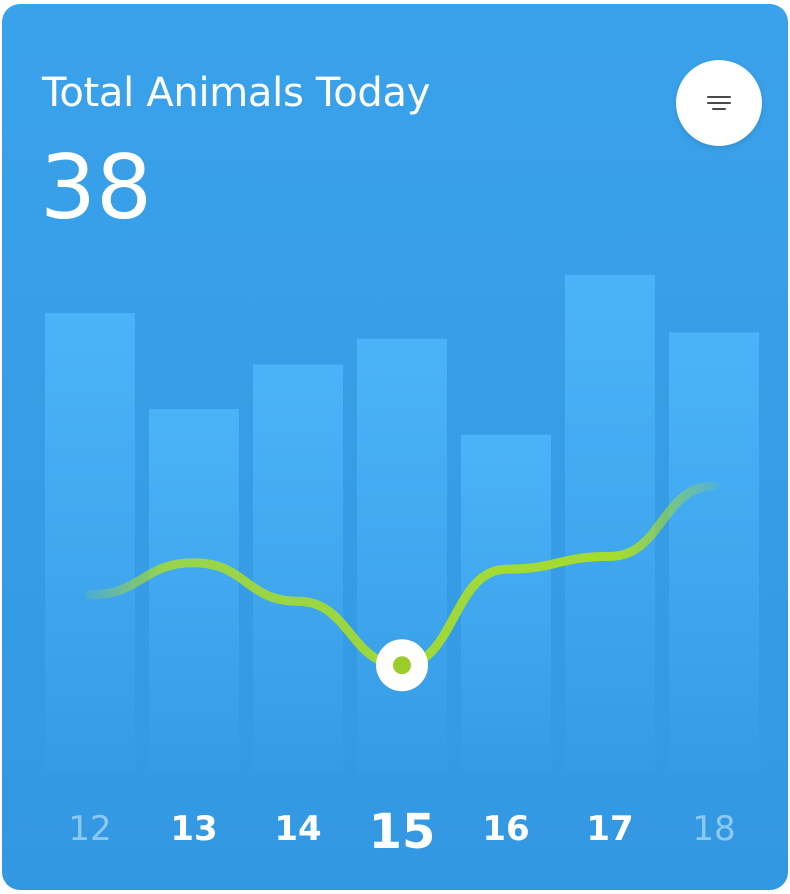 Image resolution: width=790 pixels, height=894 pixels. What do you see at coordinates (609, 829) in the screenshot?
I see `x-tick-17: 17` at bounding box center [609, 829].